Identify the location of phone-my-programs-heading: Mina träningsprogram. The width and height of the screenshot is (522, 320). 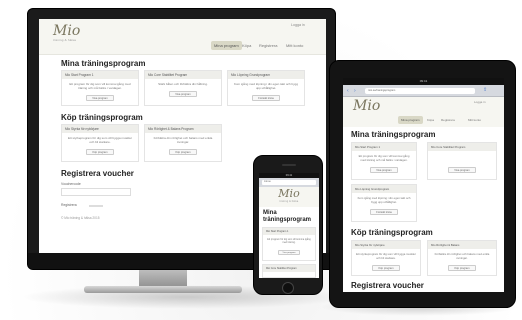
(287, 216).